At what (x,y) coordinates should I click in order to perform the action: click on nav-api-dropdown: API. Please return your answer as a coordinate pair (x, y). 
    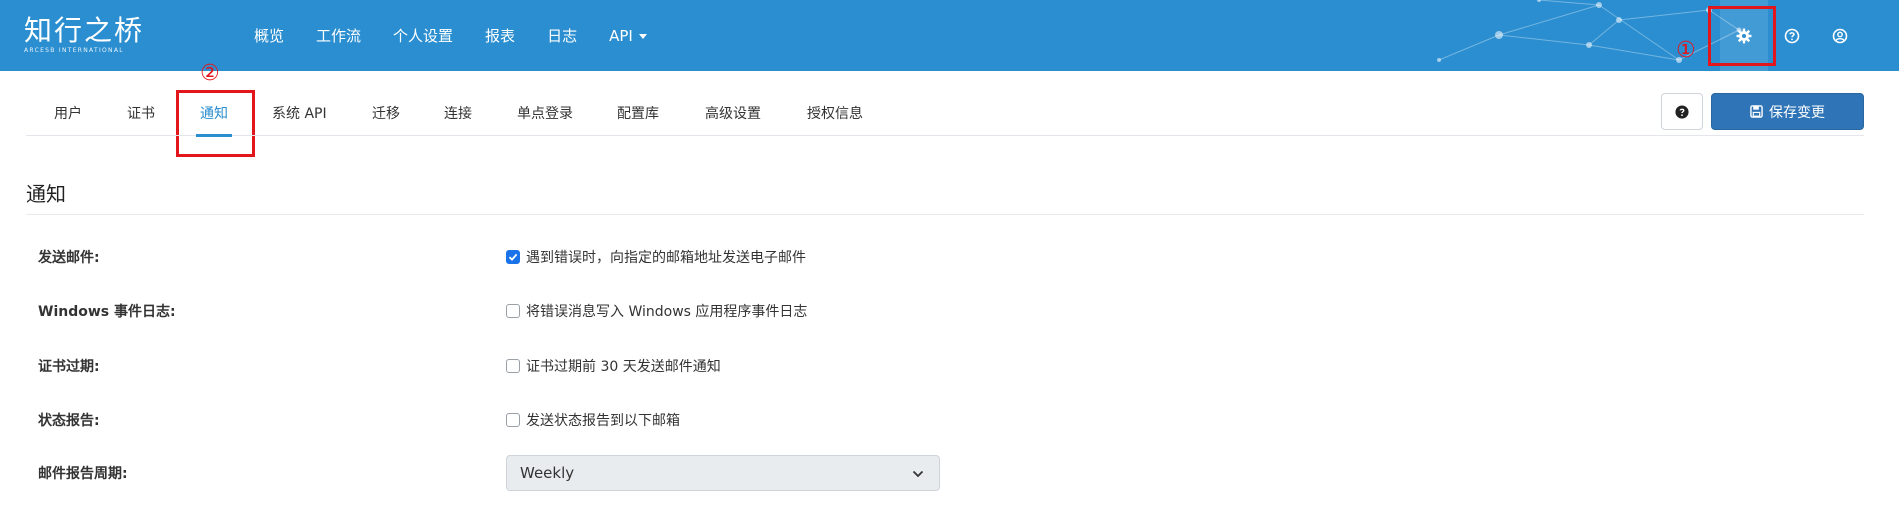
    Looking at the image, I should click on (628, 36).